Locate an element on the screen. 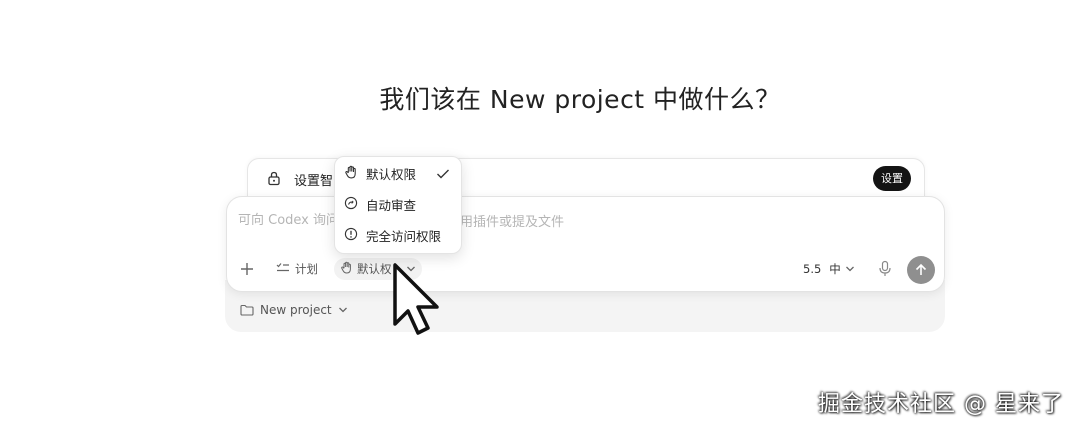 The width and height of the screenshot is (1080, 430). reasoning-level-label: 中 is located at coordinates (835, 269).